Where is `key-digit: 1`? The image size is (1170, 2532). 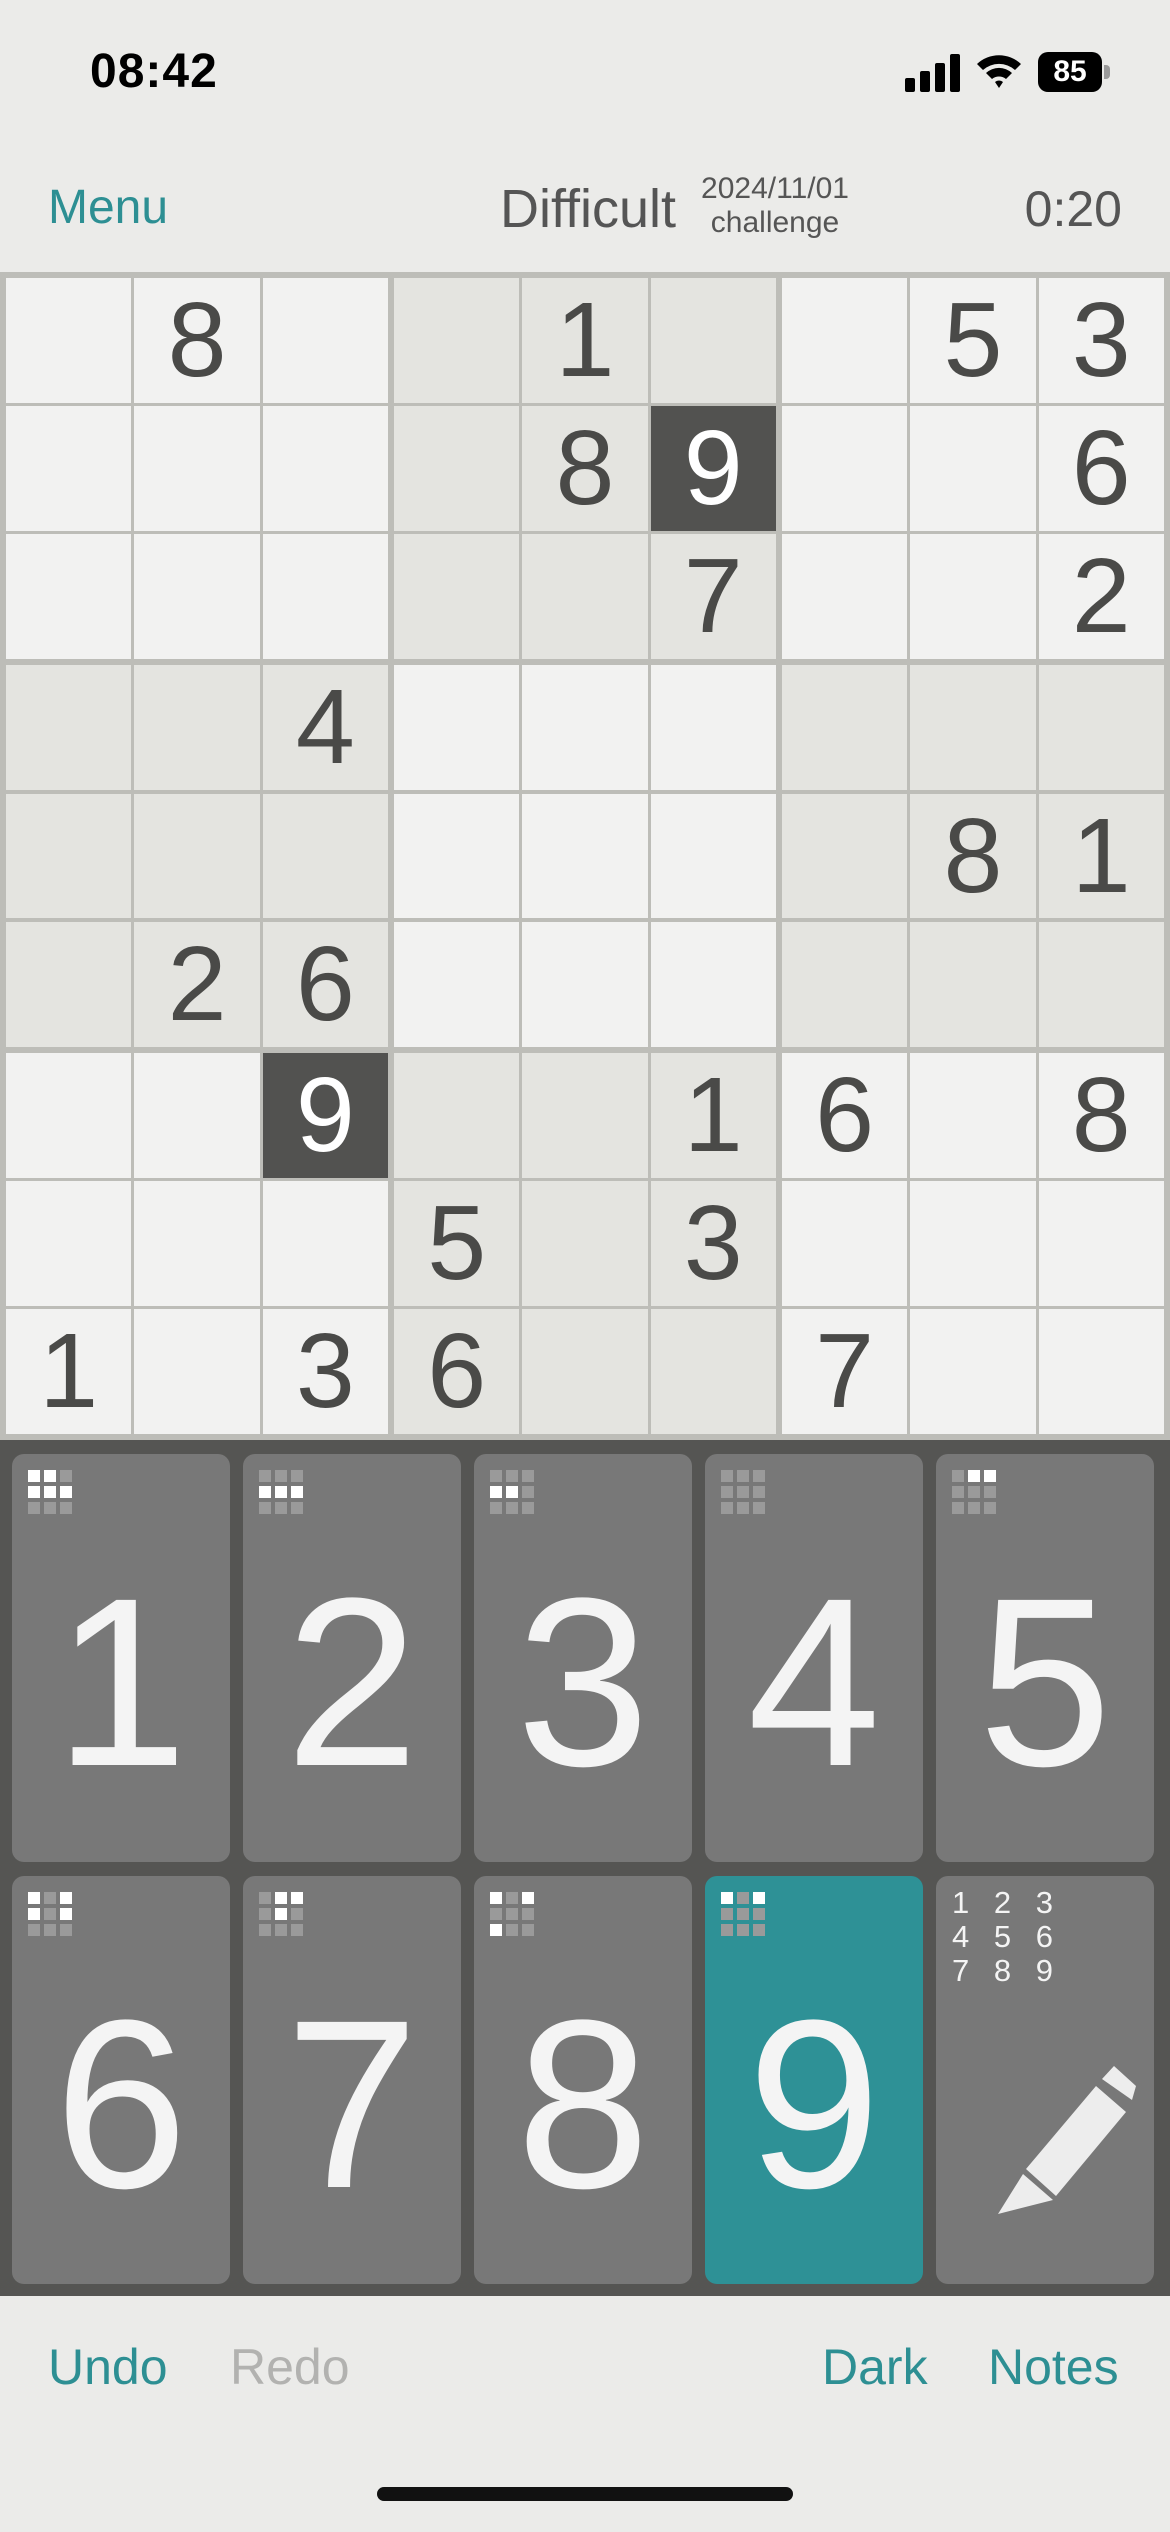 key-digit: 1 is located at coordinates (121, 1682).